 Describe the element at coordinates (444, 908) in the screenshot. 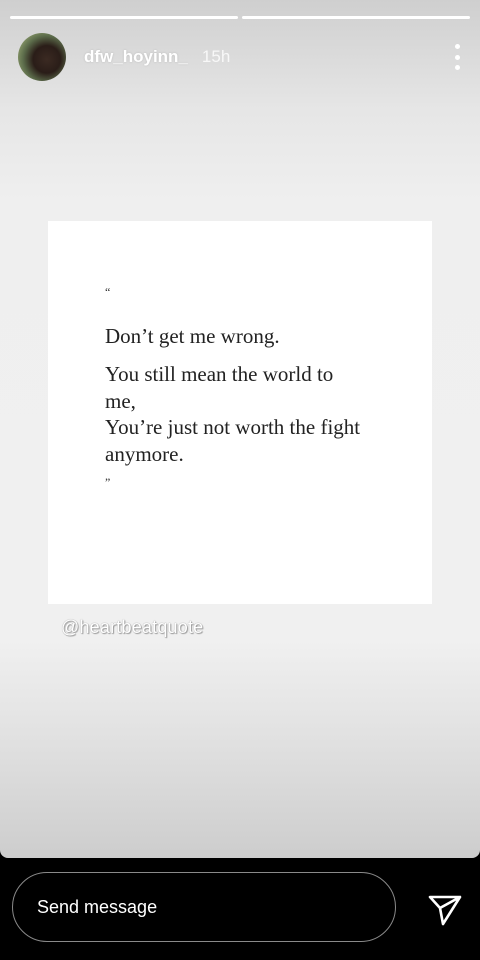

I see `paper-plane-icon` at that location.